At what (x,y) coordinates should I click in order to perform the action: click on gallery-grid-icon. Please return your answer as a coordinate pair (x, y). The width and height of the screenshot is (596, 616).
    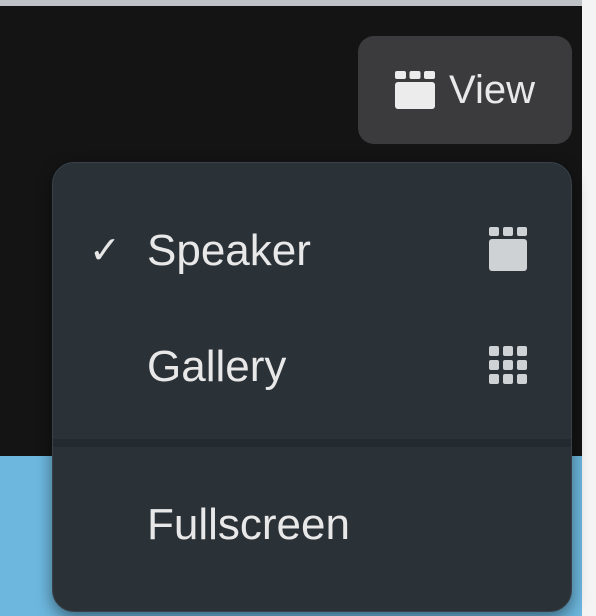
    Looking at the image, I should click on (508, 367).